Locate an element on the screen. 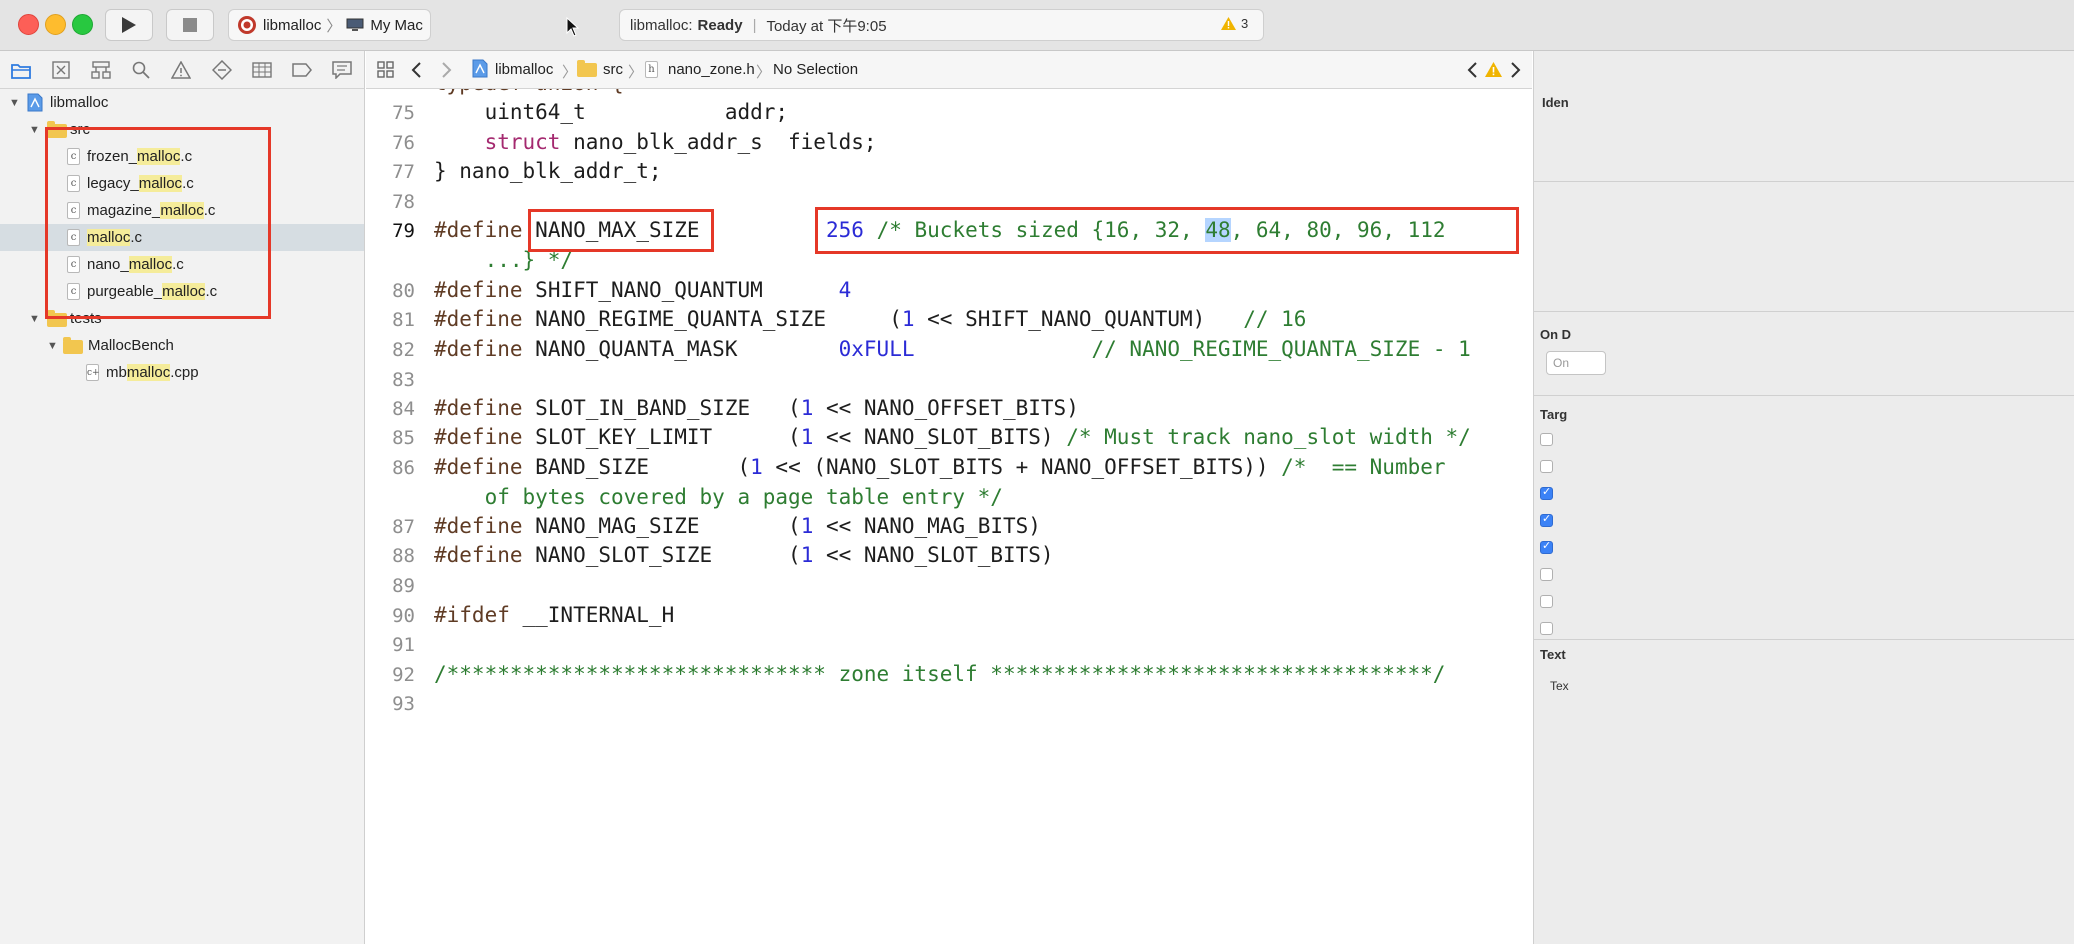  line-number: 85 is located at coordinates (403, 438).